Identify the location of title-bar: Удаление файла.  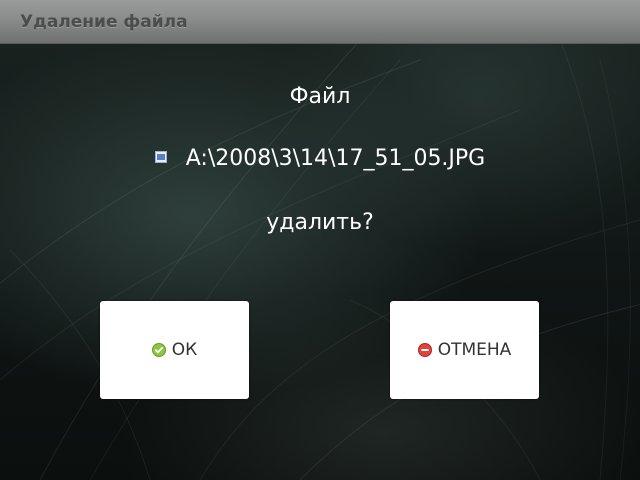
(320, 22).